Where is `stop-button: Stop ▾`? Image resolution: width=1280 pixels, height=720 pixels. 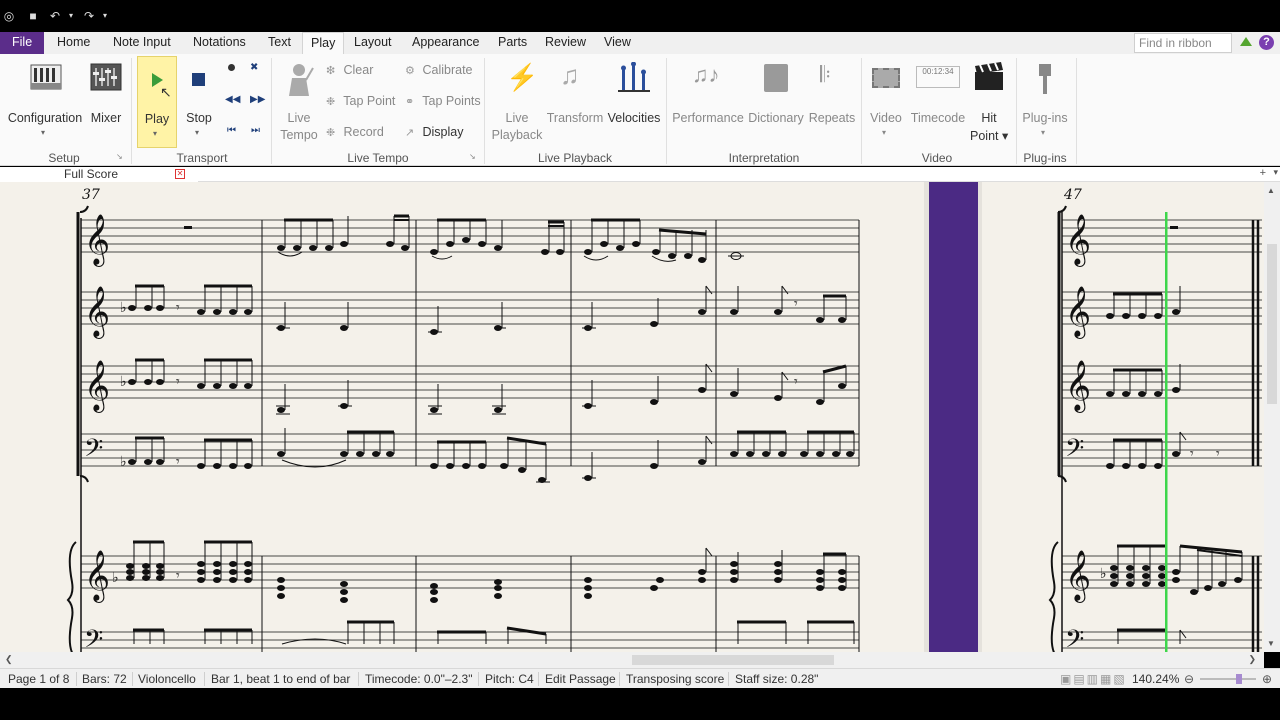
stop-button: Stop ▾ is located at coordinates (199, 104).